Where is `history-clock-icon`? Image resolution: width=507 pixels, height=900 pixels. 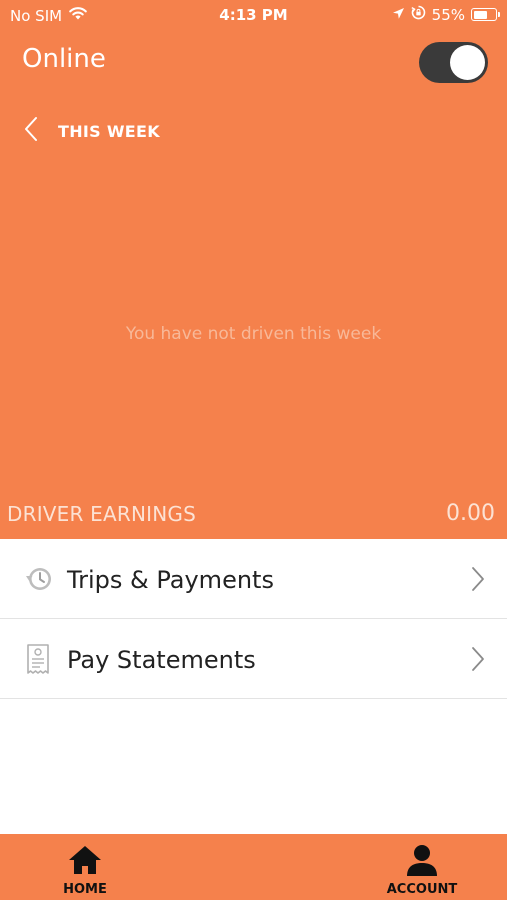
history-clock-icon is located at coordinates (39, 579).